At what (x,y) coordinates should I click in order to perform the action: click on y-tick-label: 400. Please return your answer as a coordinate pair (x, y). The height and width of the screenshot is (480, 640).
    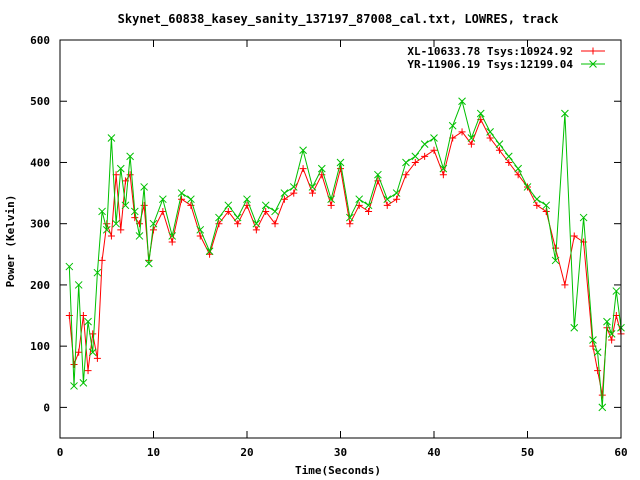
    Looking at the image, I should click on (40, 162).